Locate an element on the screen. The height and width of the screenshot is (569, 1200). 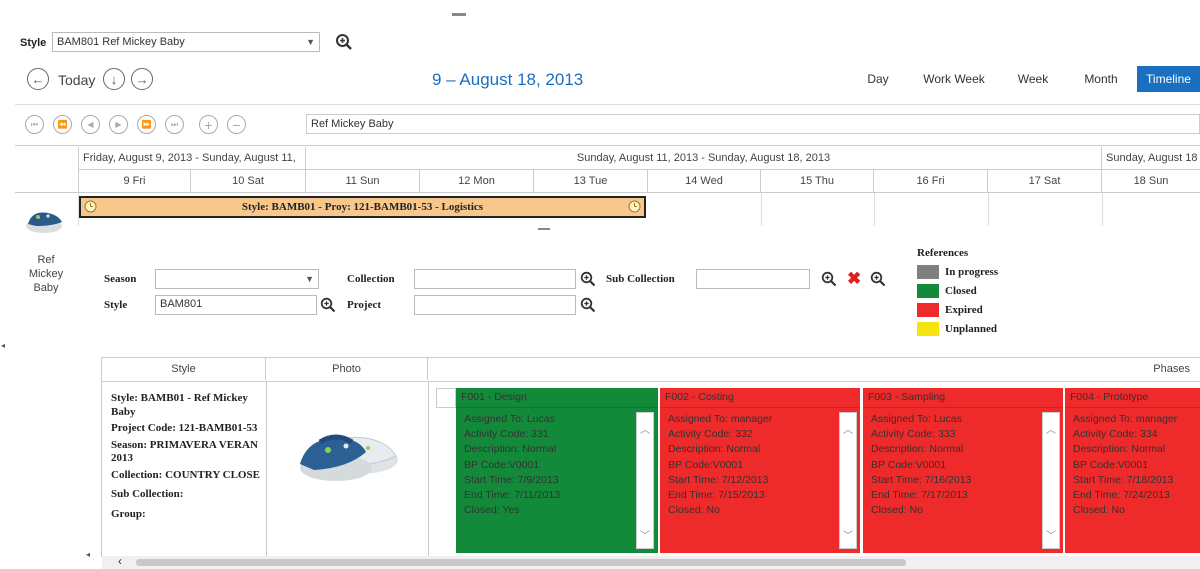
resize-grip is located at coordinates (544, 229).